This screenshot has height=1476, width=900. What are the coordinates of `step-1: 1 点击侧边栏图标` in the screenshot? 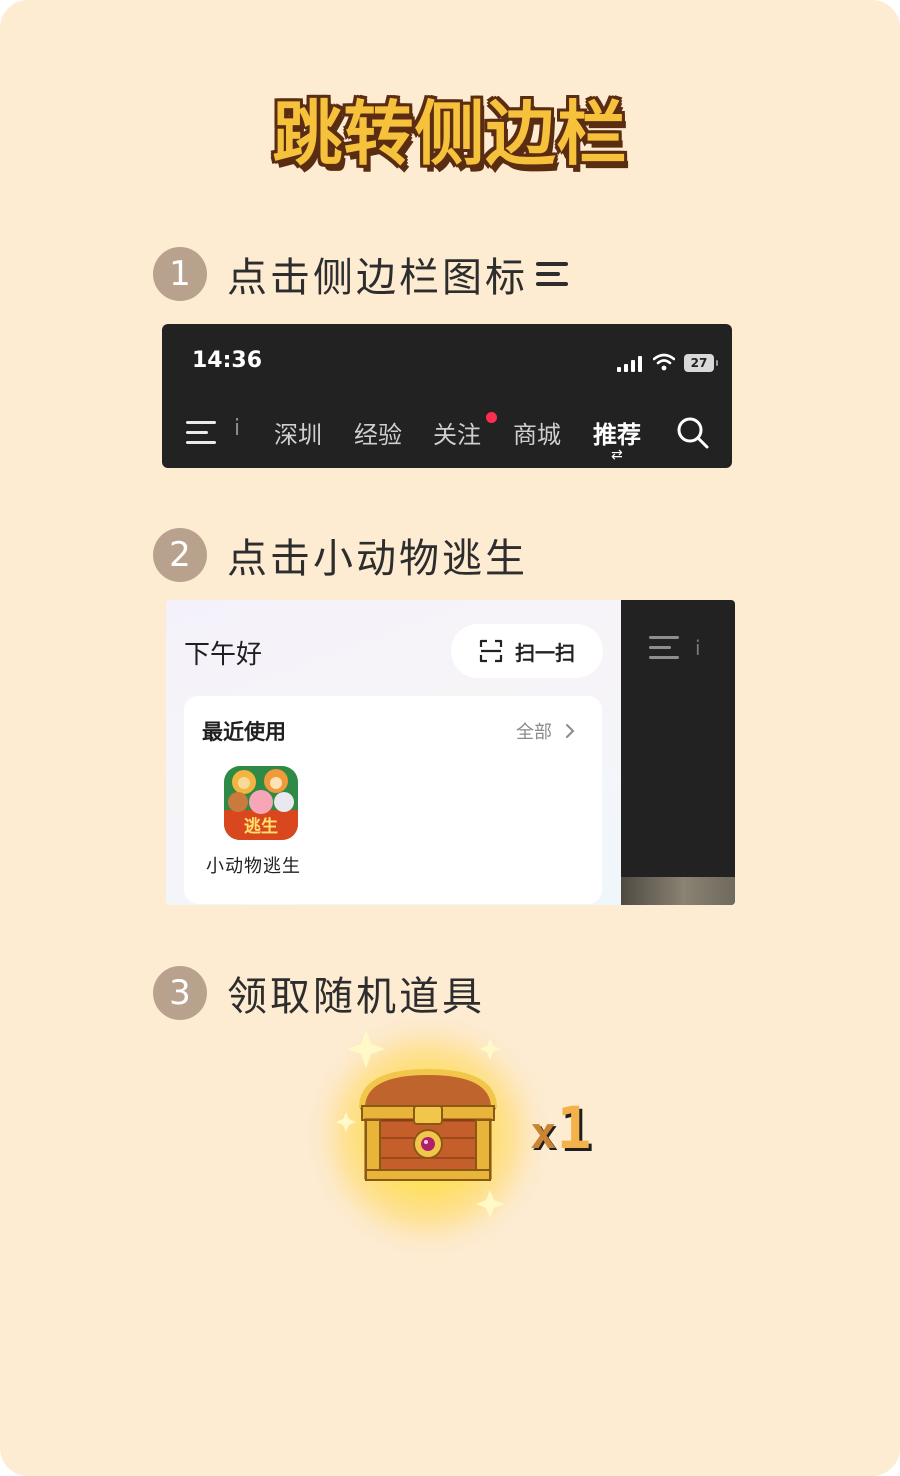 It's located at (361, 274).